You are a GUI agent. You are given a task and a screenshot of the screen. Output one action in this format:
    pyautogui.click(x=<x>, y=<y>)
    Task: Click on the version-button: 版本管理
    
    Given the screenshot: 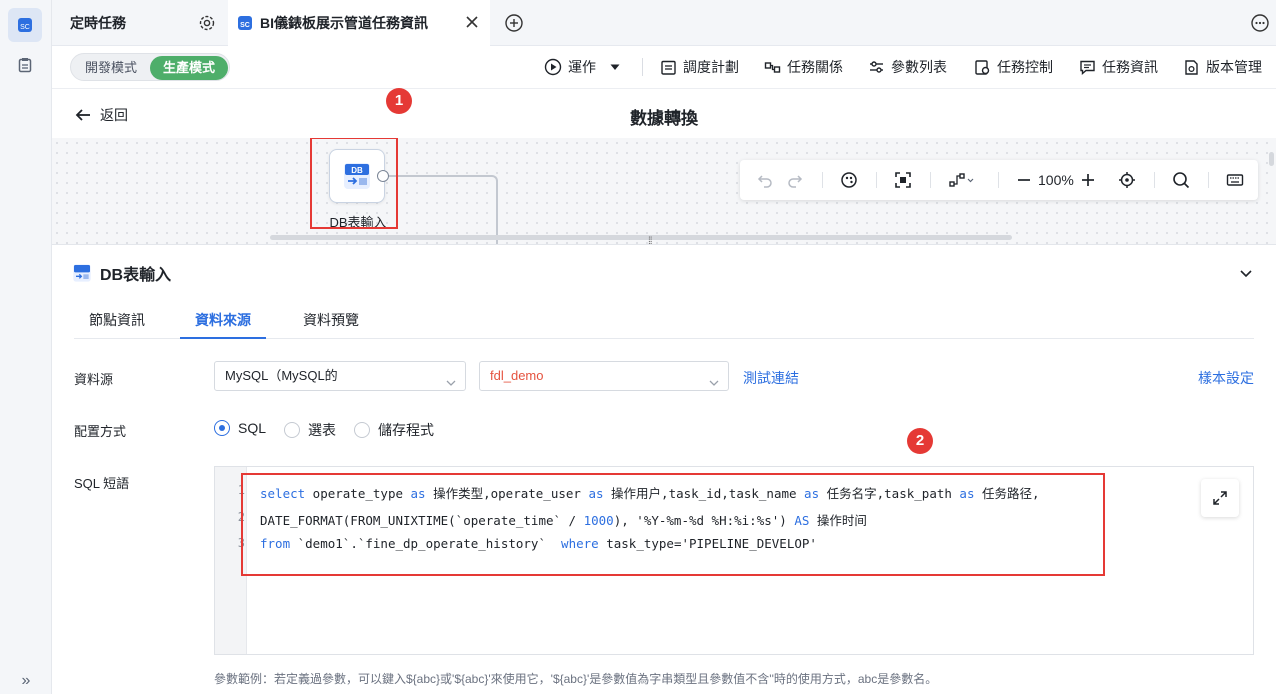 What is the action you would take?
    pyautogui.click(x=1222, y=67)
    